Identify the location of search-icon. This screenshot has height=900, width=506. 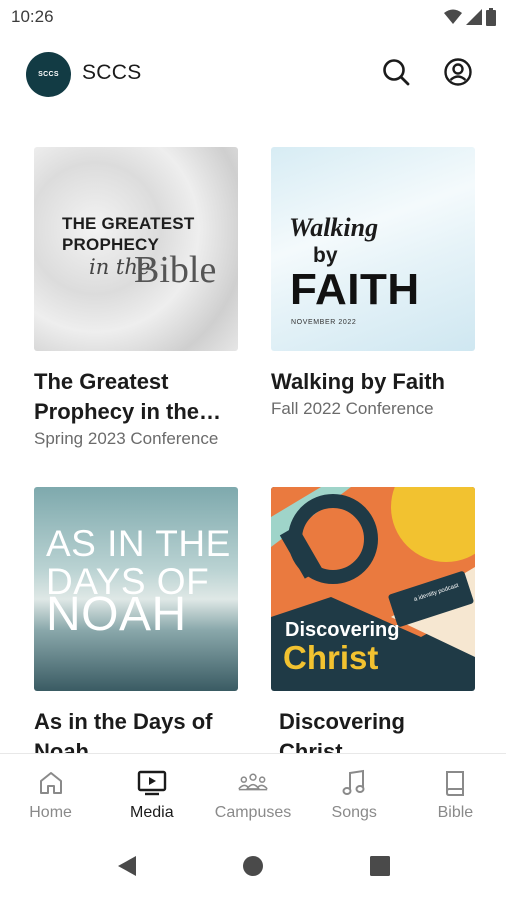
(396, 72).